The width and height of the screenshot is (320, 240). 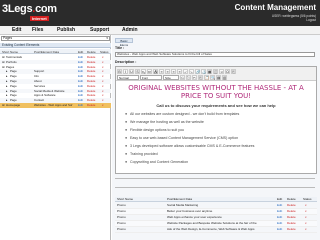 What do you see at coordinates (126, 62) in the screenshot?
I see `description-label: Description :` at bounding box center [126, 62].